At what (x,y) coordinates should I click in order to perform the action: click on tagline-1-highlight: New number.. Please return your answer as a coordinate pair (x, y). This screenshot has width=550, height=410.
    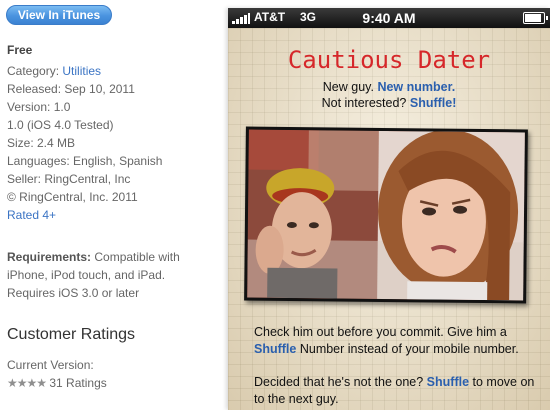
    Looking at the image, I should click on (416, 87).